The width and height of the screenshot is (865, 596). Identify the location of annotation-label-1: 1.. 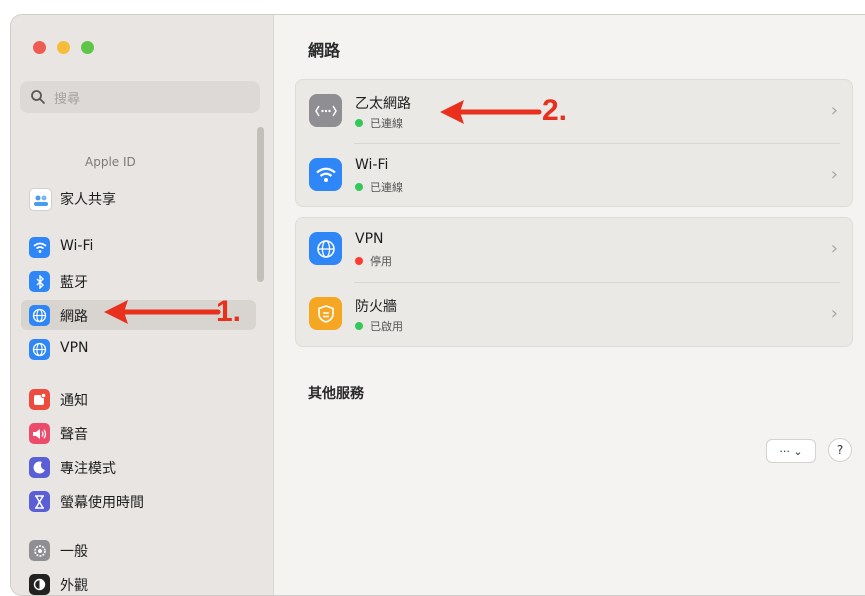
(229, 311).